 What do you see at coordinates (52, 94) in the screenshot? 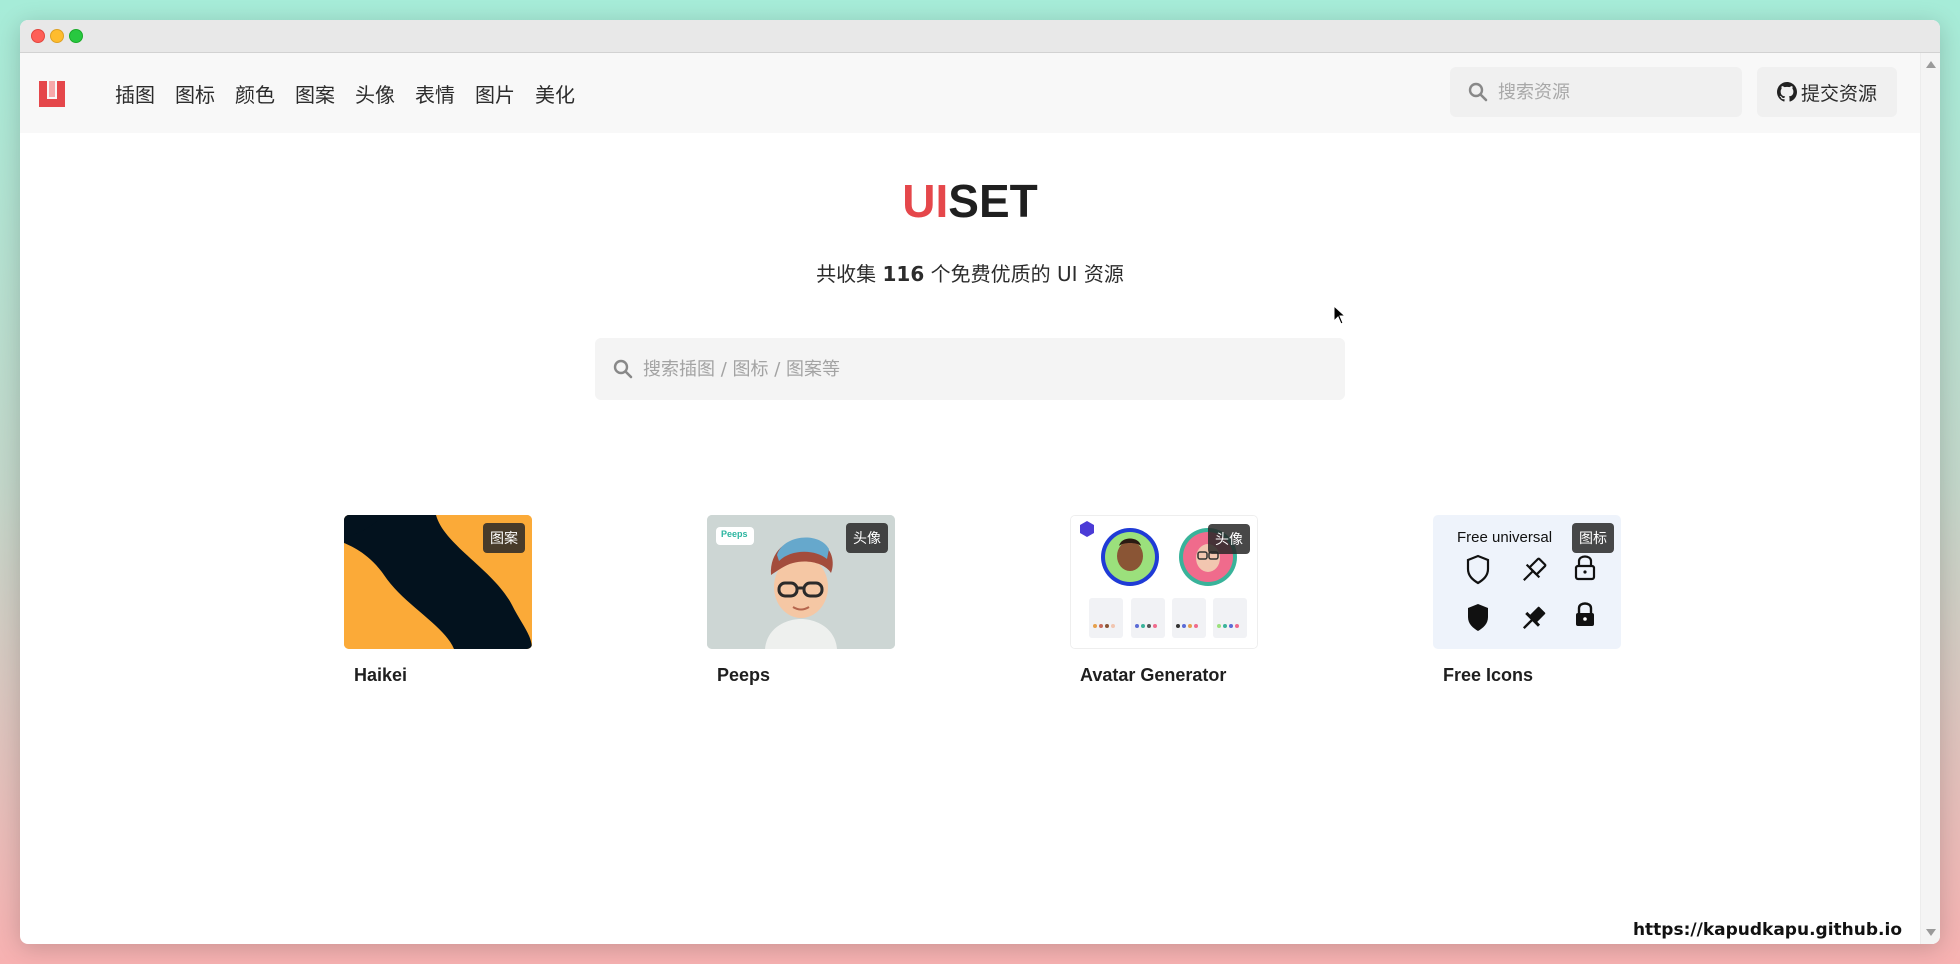
I see `logo` at bounding box center [52, 94].